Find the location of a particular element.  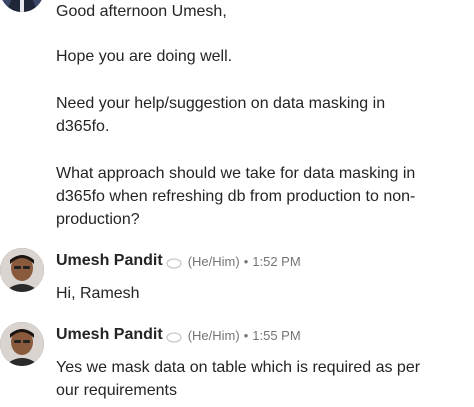

message-3-line: our requirements is located at coordinates (116, 390).